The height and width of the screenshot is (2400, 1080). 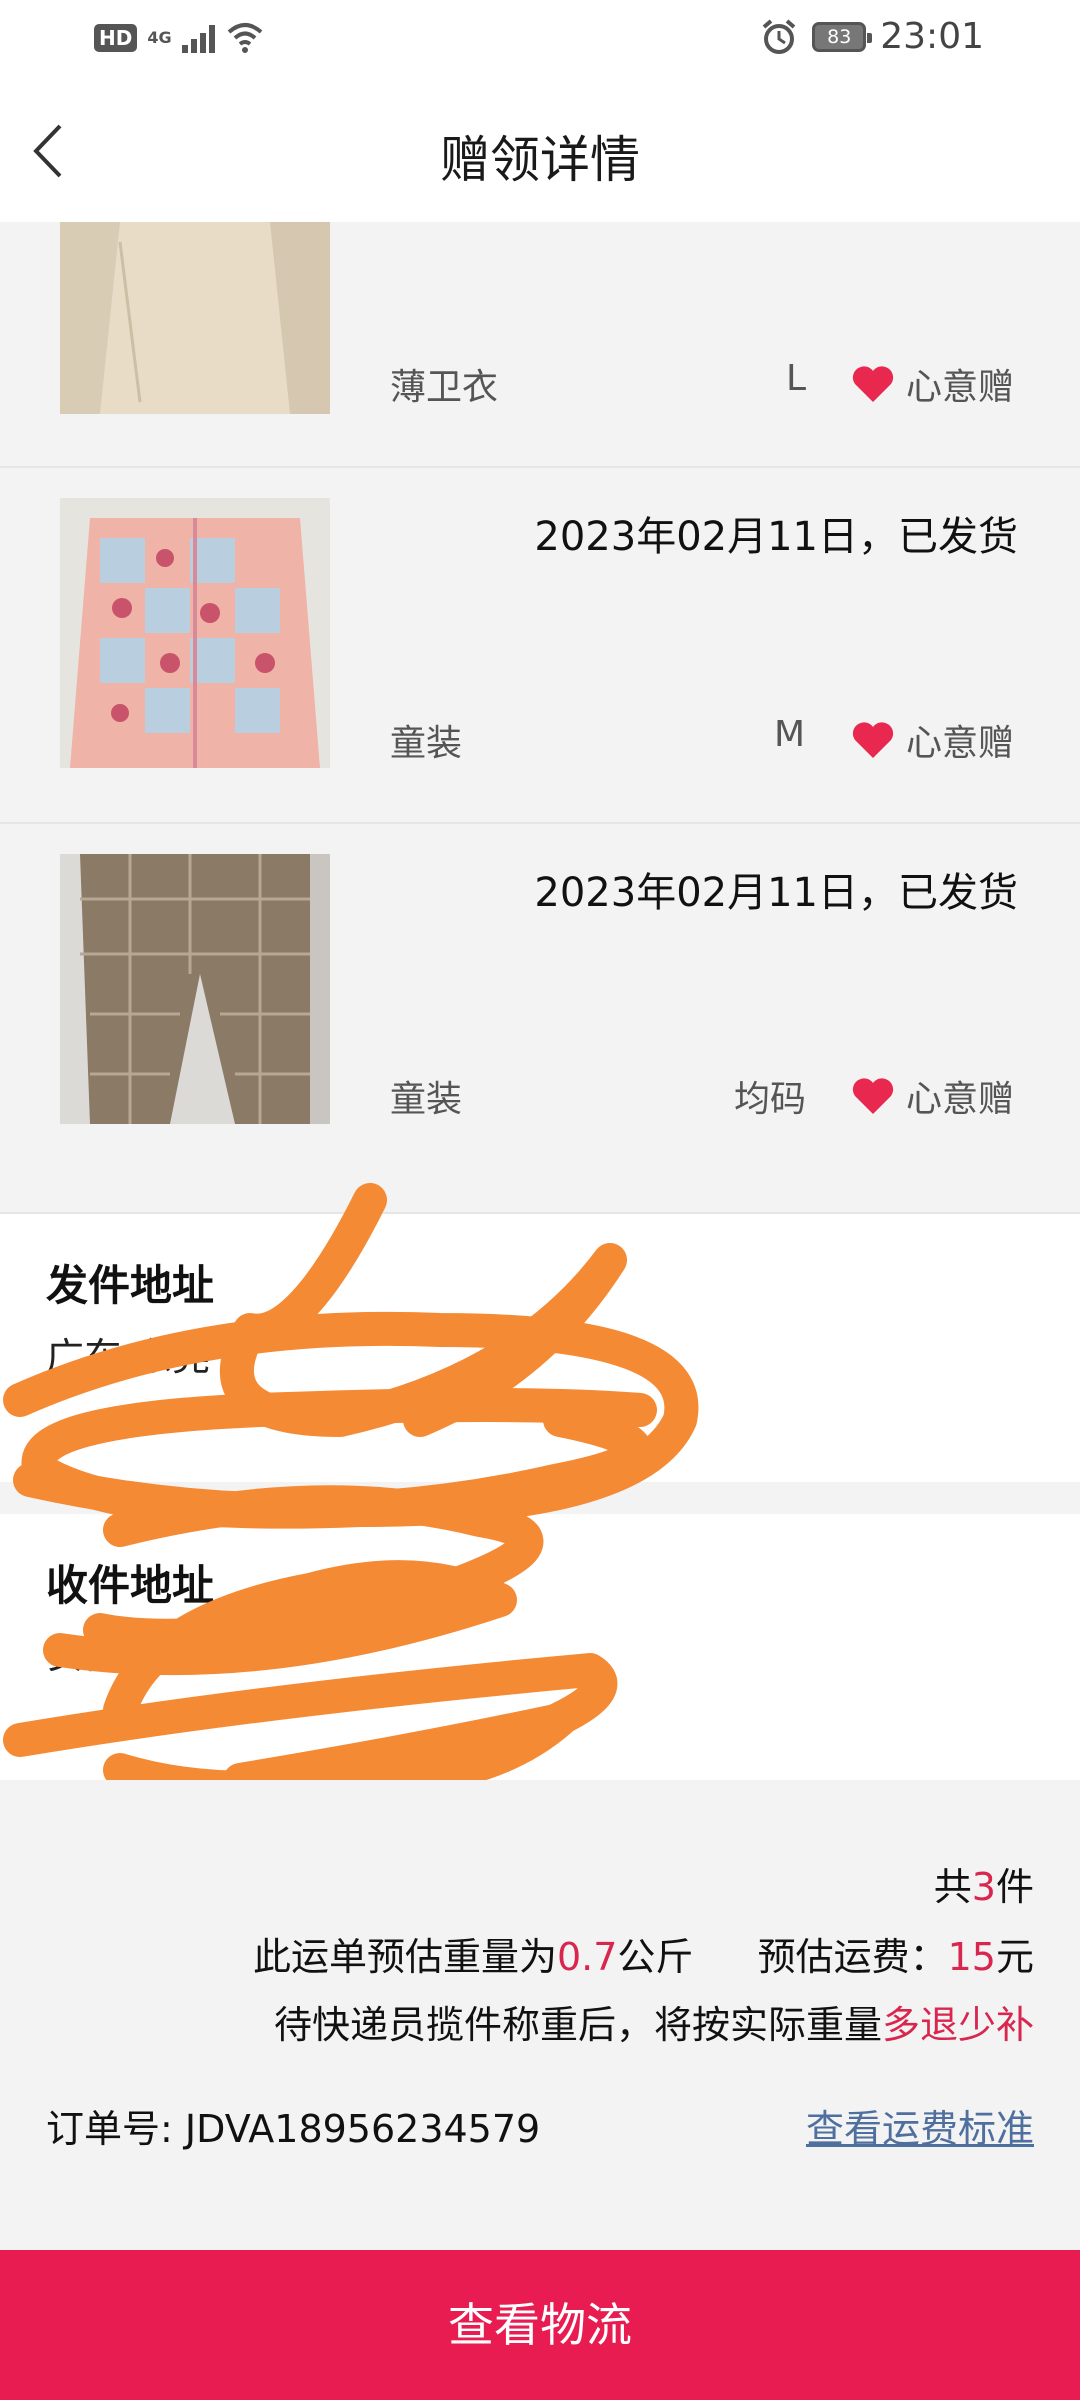 I want to click on clock: 23:01, so click(x=932, y=36).